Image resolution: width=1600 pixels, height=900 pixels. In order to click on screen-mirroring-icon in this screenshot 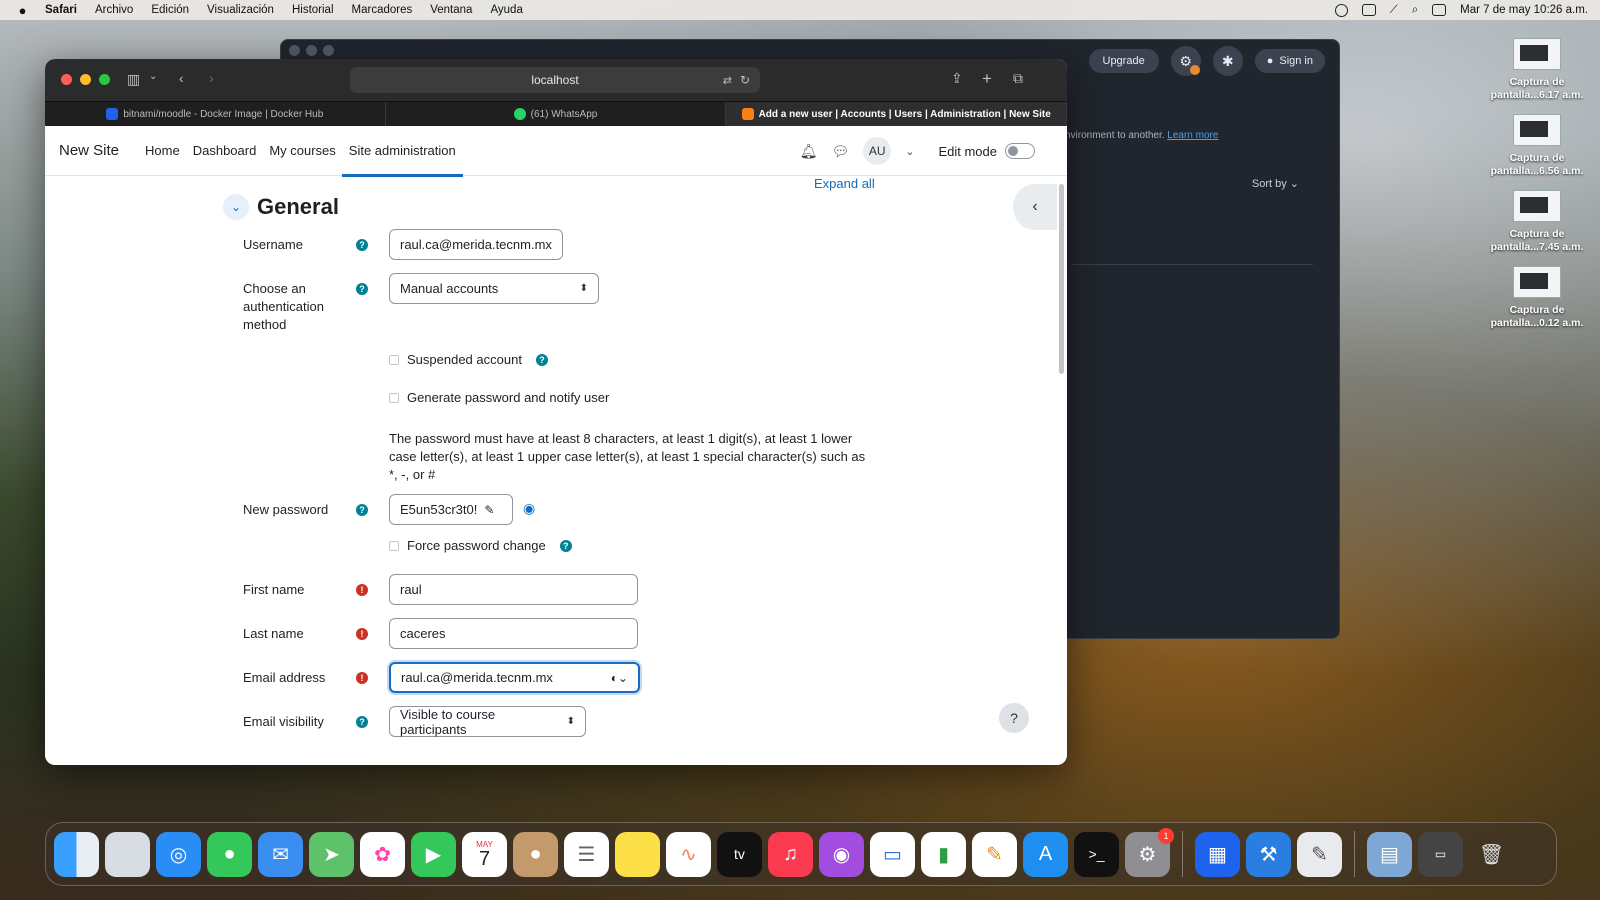, I will do `click(1368, 10)`.